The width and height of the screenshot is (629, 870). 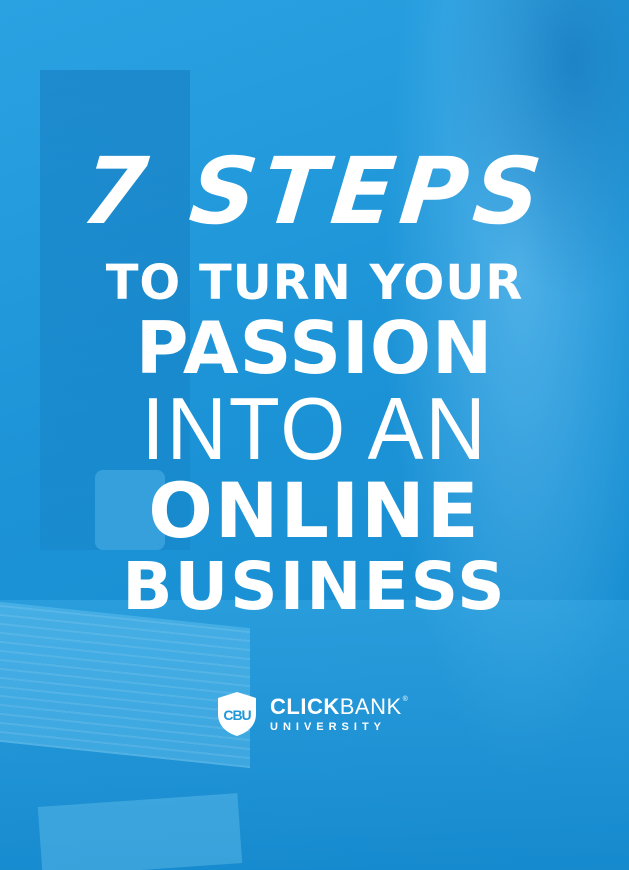 What do you see at coordinates (140, 831) in the screenshot?
I see `background-paper` at bounding box center [140, 831].